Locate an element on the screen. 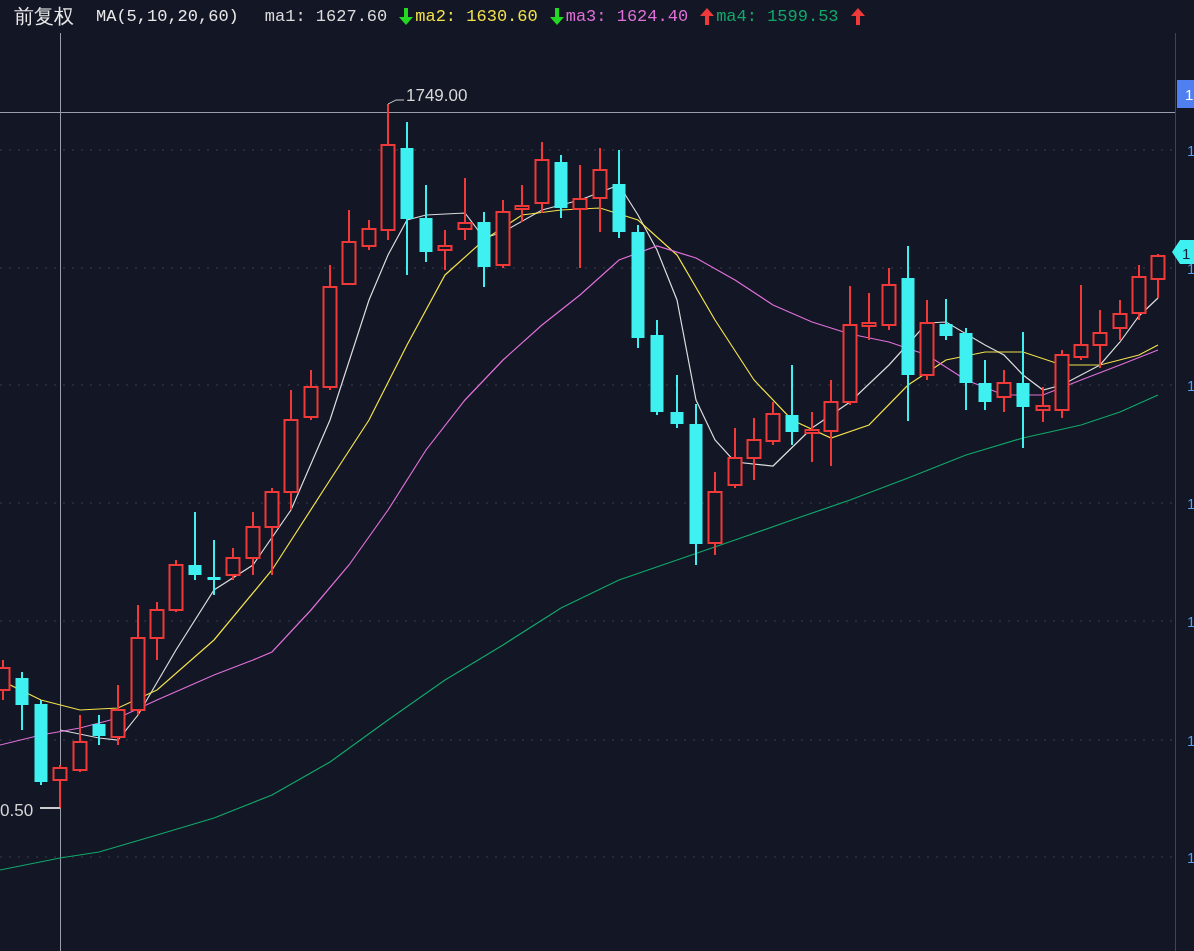 This screenshot has height=951, width=1194. indicator-label: MA(5,10,20,60) is located at coordinates (167, 16).